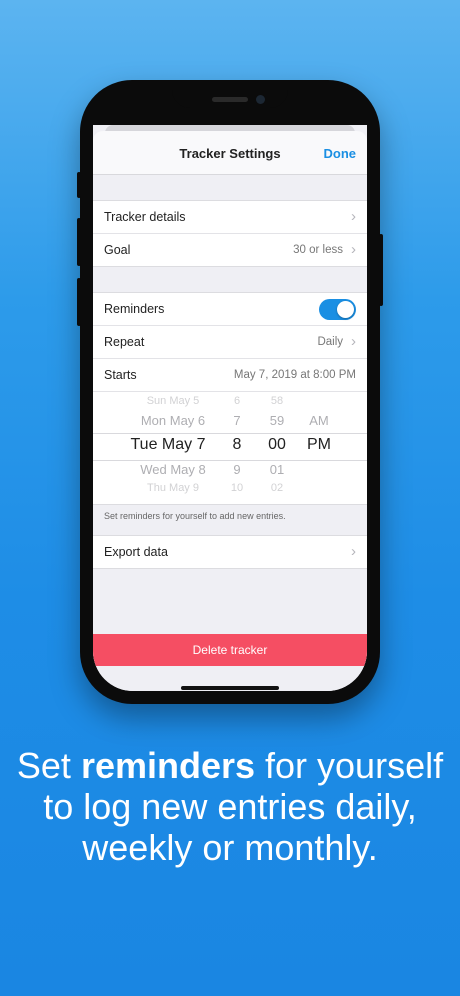 This screenshot has height=996, width=460. Describe the element at coordinates (277, 488) in the screenshot. I see `picker-minute-option: 02` at that location.